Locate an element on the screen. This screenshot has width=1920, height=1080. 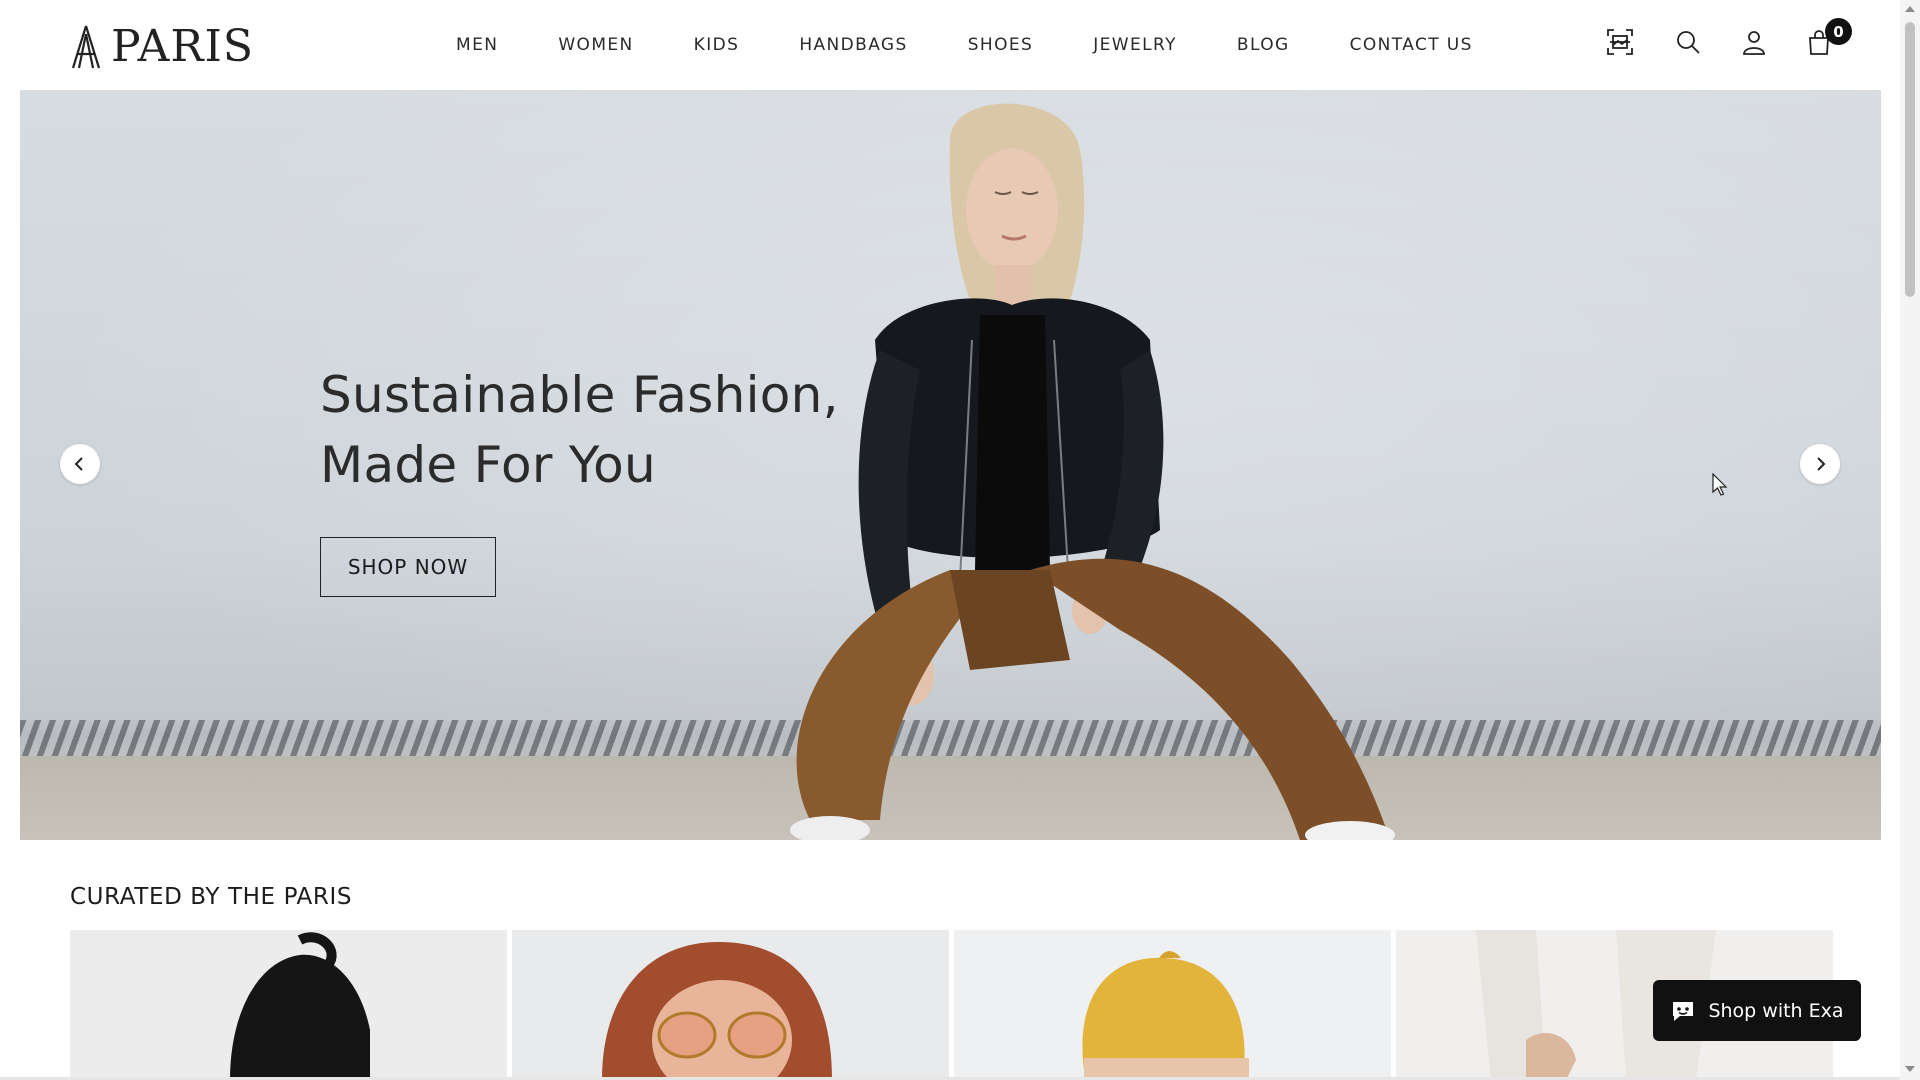
logo-text: PARIS is located at coordinates (182, 46).